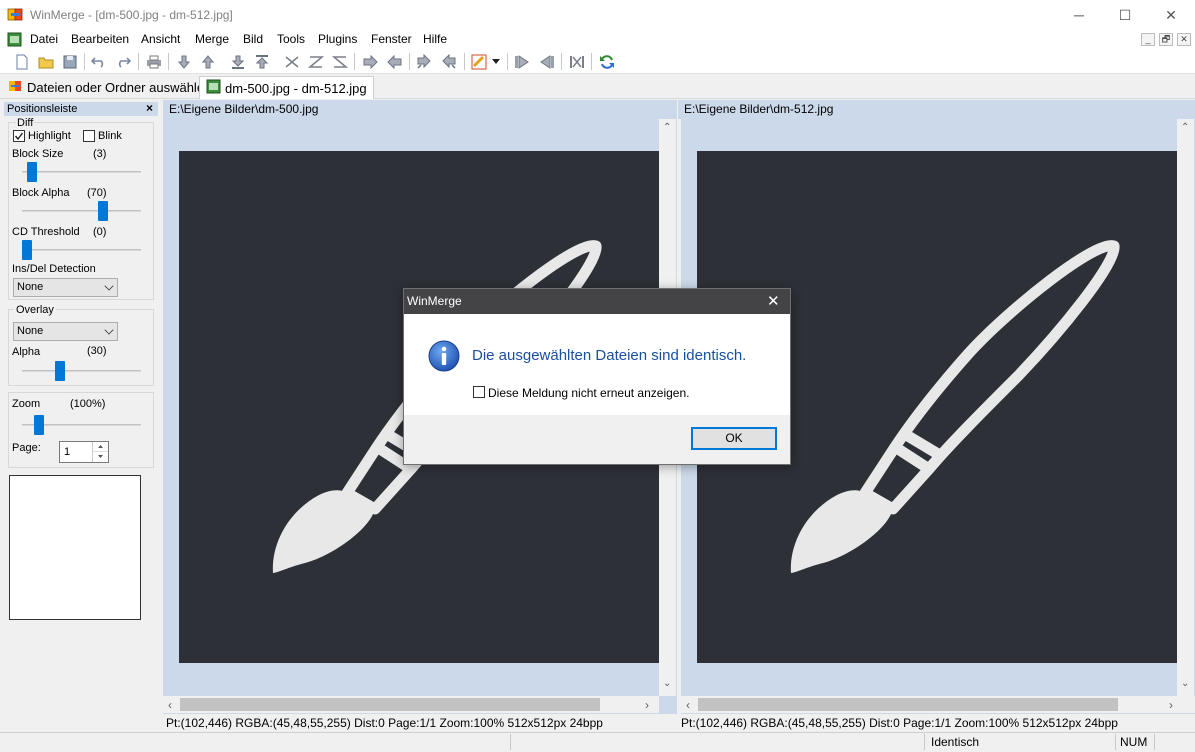  What do you see at coordinates (15, 87) in the screenshot?
I see `open-folder-icon` at bounding box center [15, 87].